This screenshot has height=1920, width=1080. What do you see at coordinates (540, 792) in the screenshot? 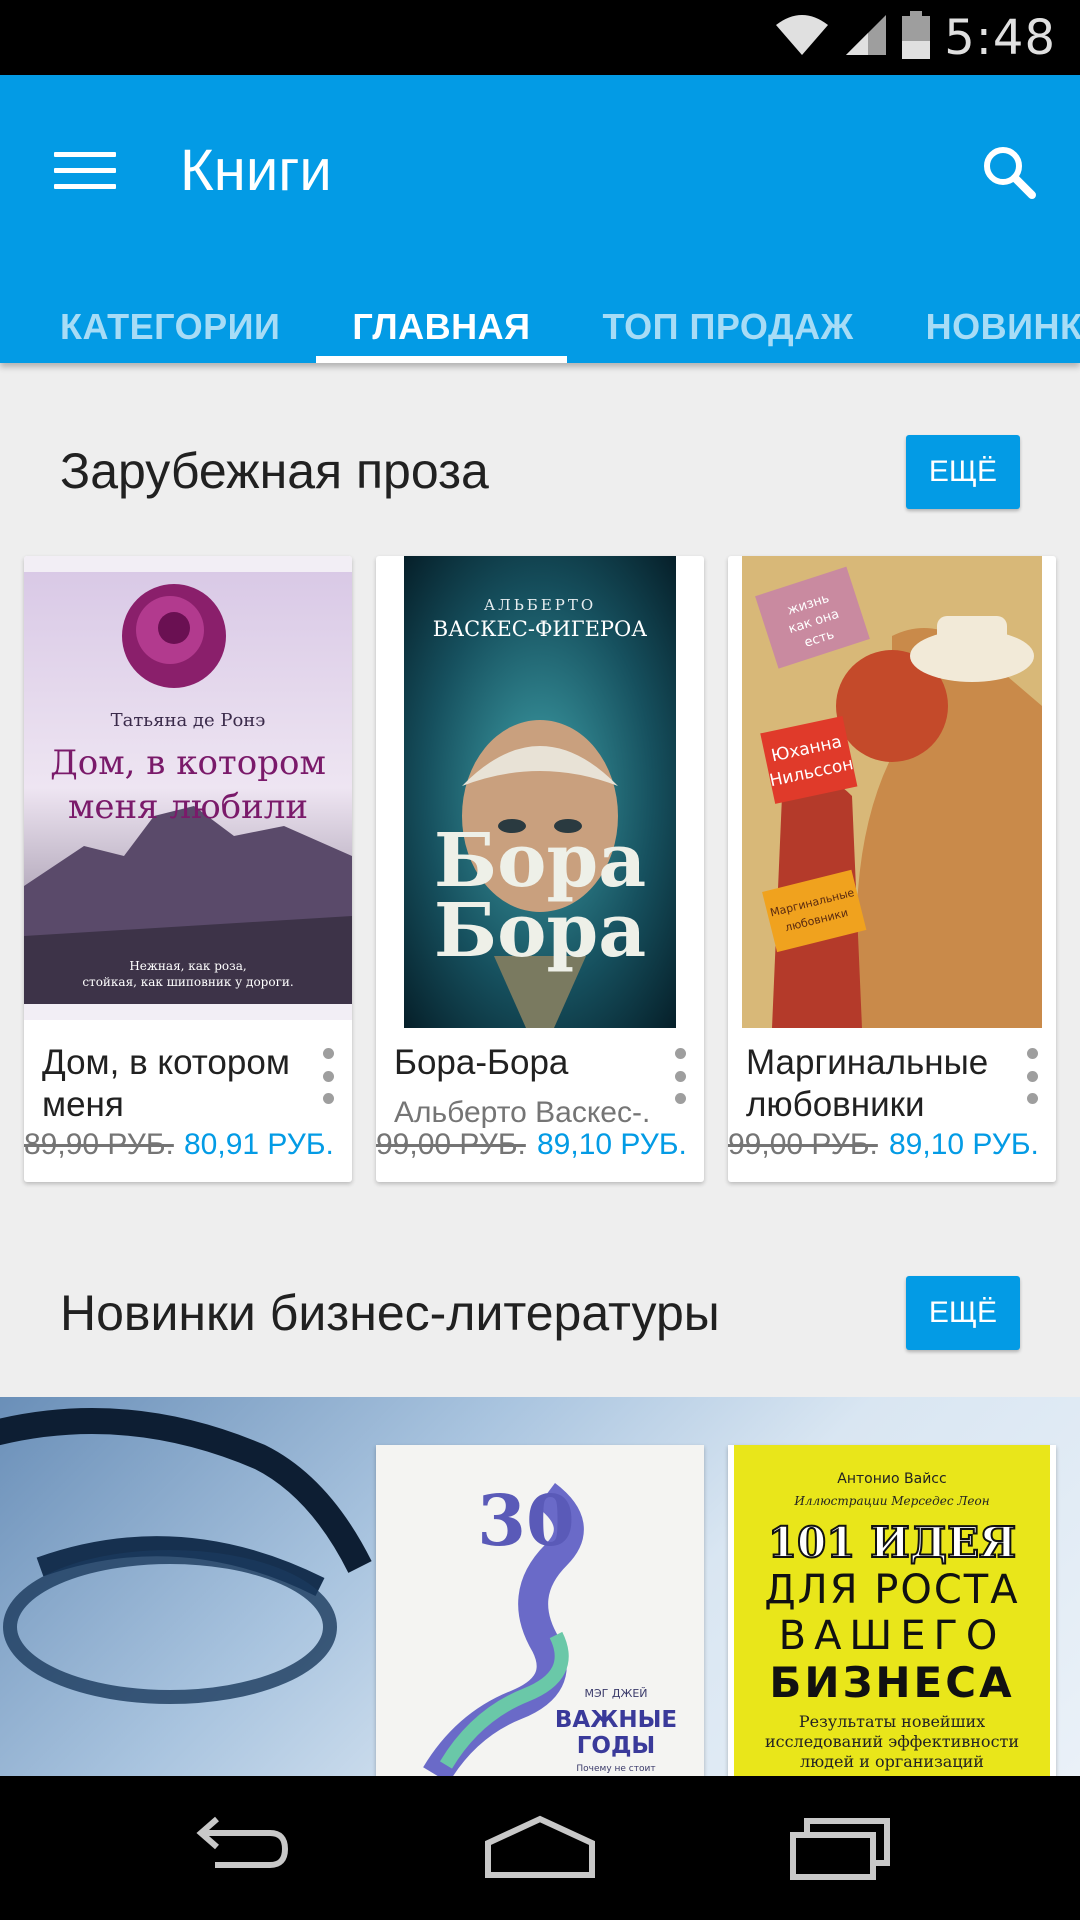
I see `book-cover: АЛЬБЕРТО ВАСКЕС-ФИГЕРОА Бора Бора` at bounding box center [540, 792].